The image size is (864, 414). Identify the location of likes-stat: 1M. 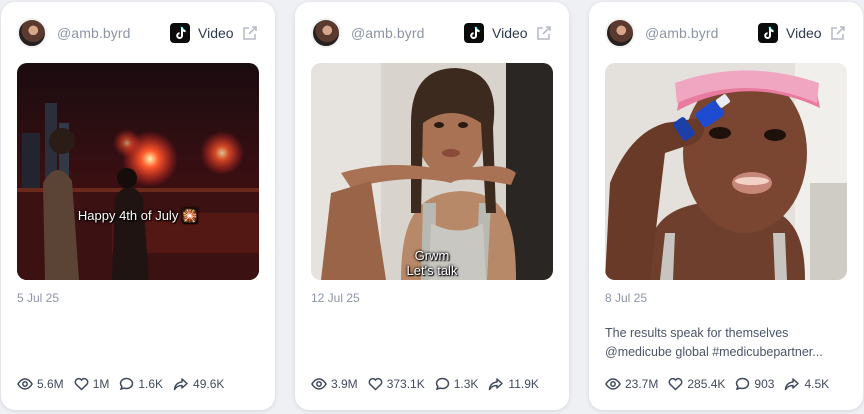
(91, 384).